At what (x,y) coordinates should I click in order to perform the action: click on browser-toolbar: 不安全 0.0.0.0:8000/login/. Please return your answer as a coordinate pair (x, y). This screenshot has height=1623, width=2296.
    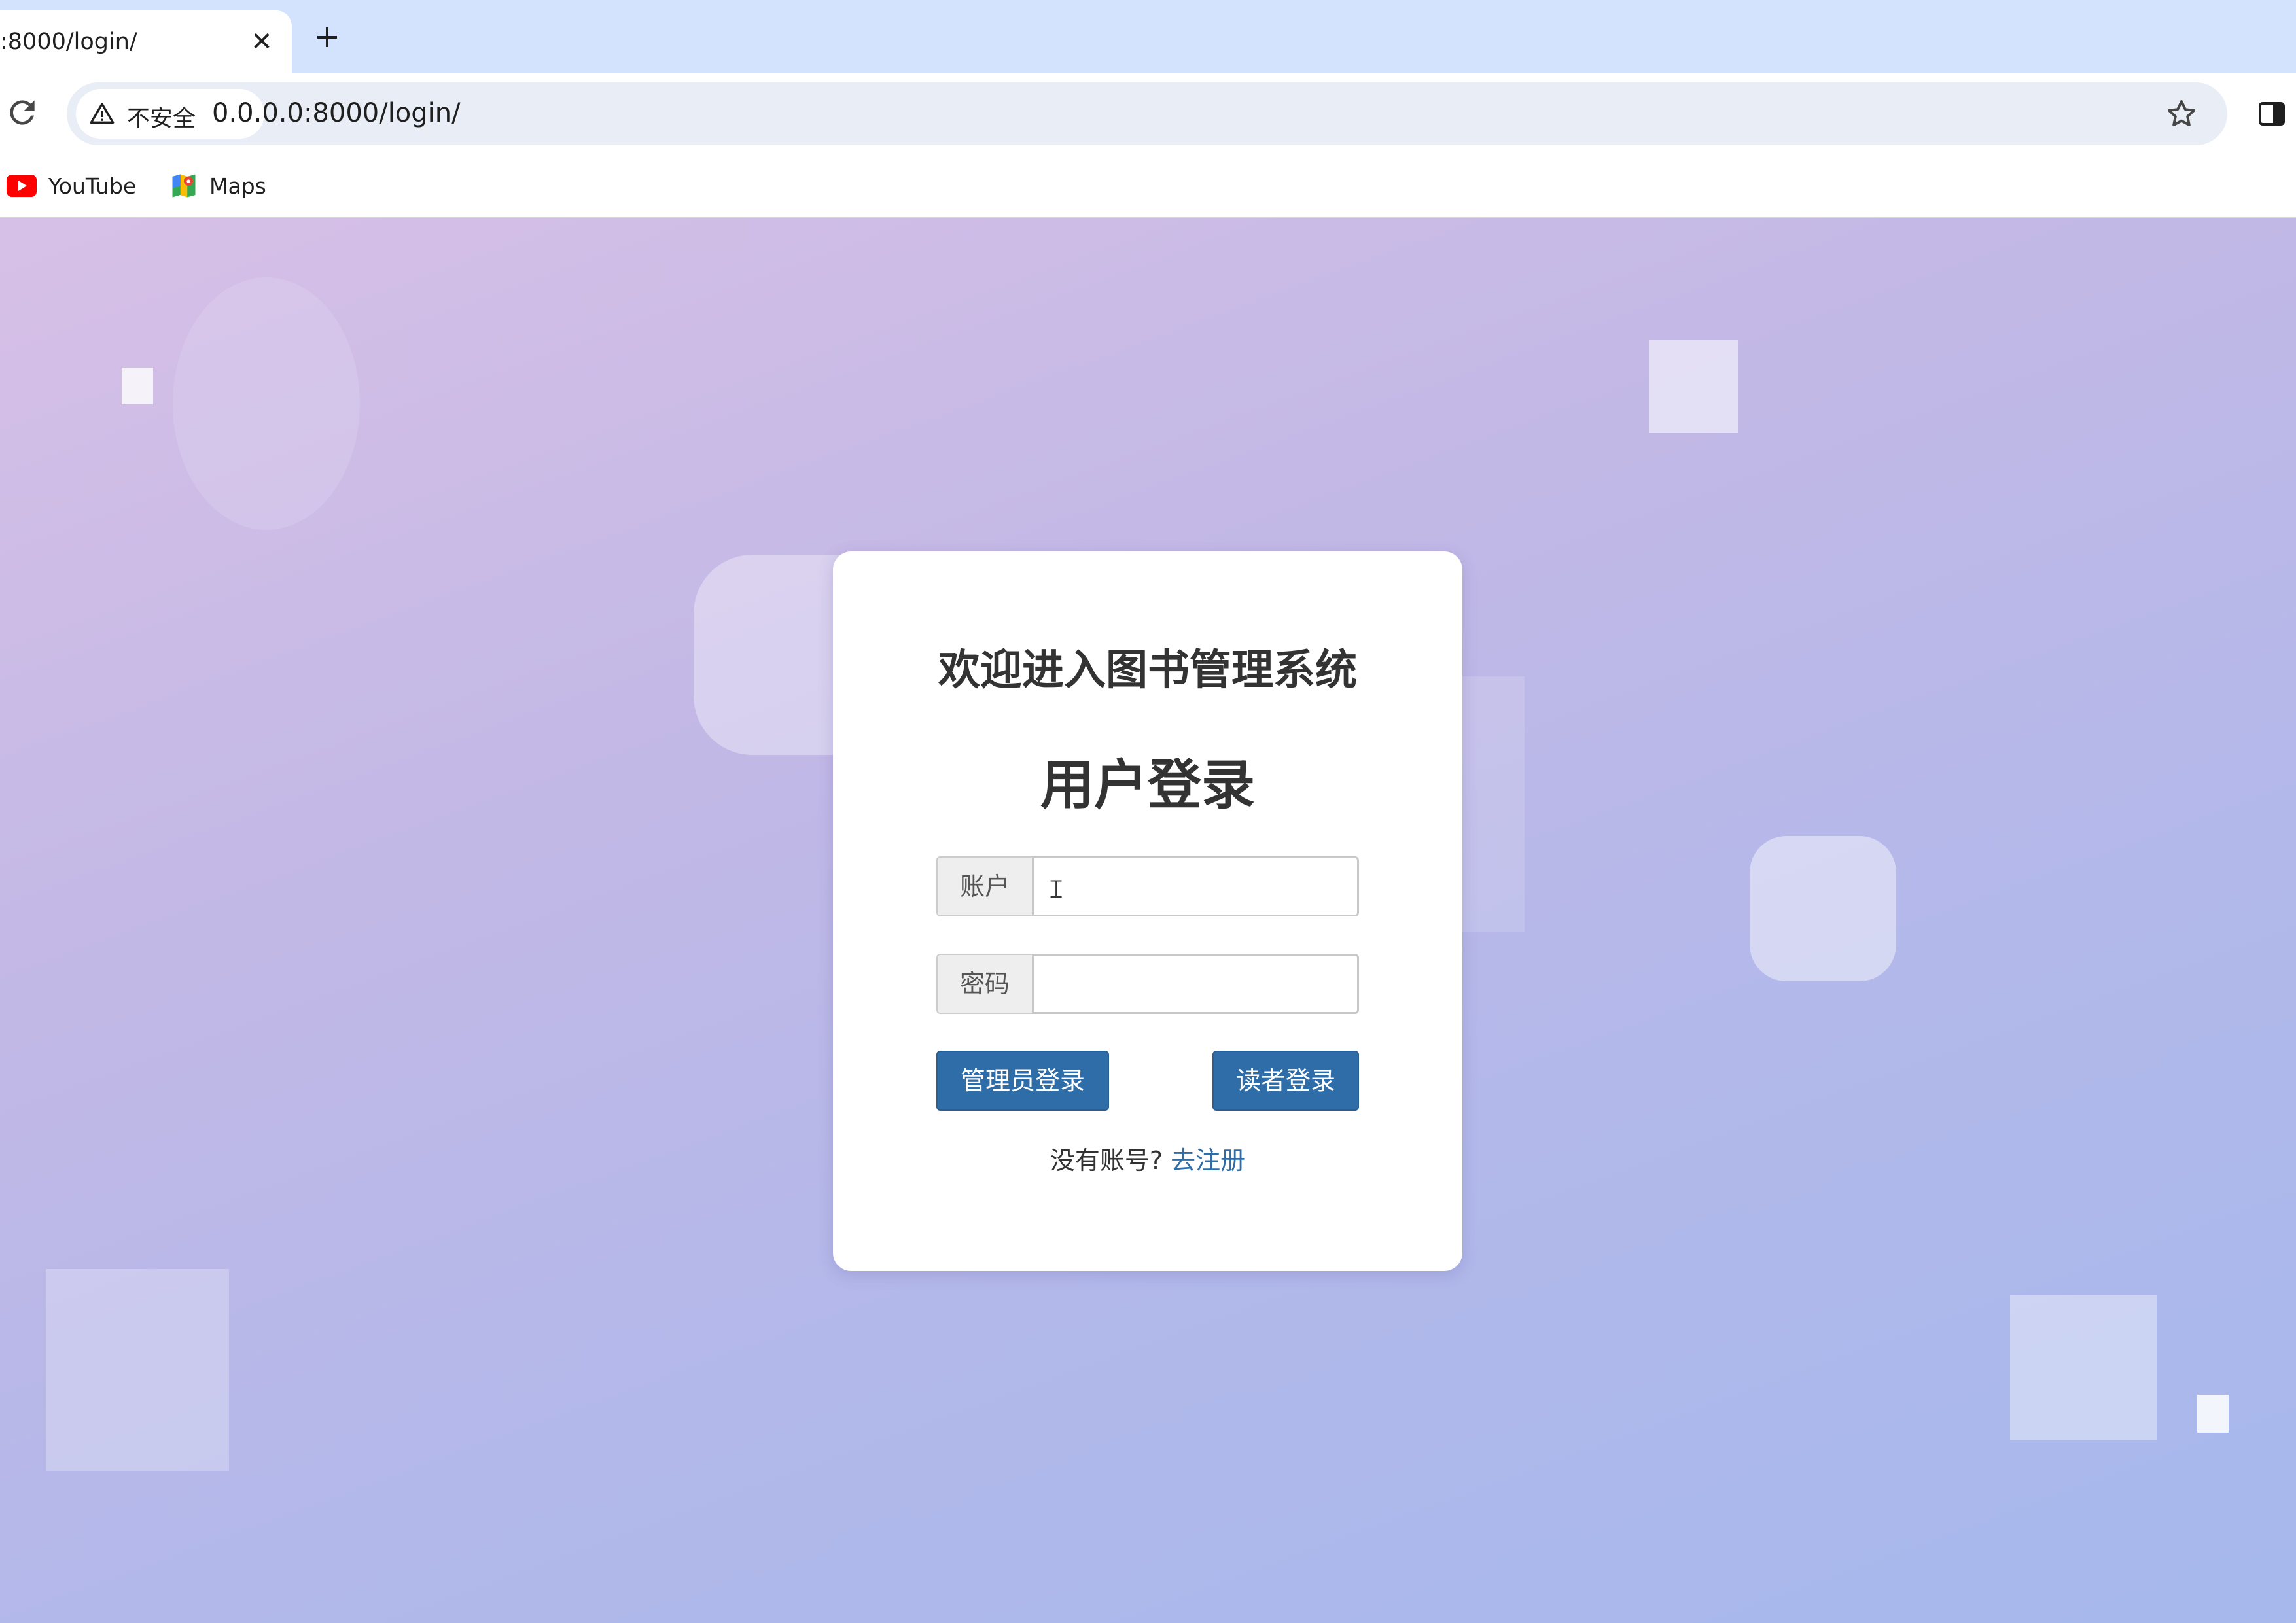
    Looking at the image, I should click on (1148, 113).